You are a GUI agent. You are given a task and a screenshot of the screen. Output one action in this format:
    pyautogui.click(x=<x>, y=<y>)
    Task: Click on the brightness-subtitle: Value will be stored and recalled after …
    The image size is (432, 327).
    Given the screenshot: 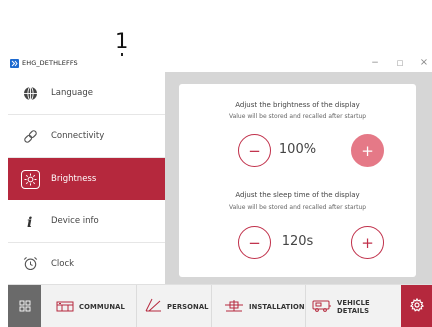 What is the action you would take?
    pyautogui.click(x=297, y=116)
    